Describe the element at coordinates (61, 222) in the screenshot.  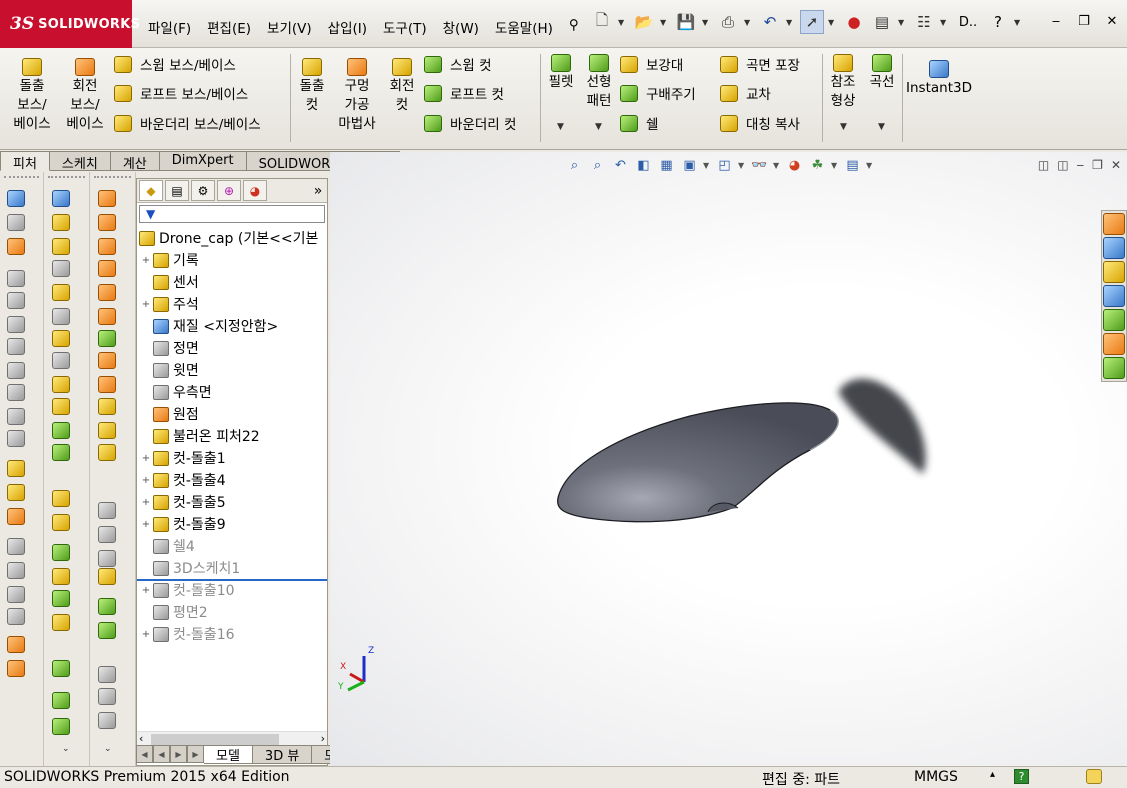
I see `extrude-tool-icon` at that location.